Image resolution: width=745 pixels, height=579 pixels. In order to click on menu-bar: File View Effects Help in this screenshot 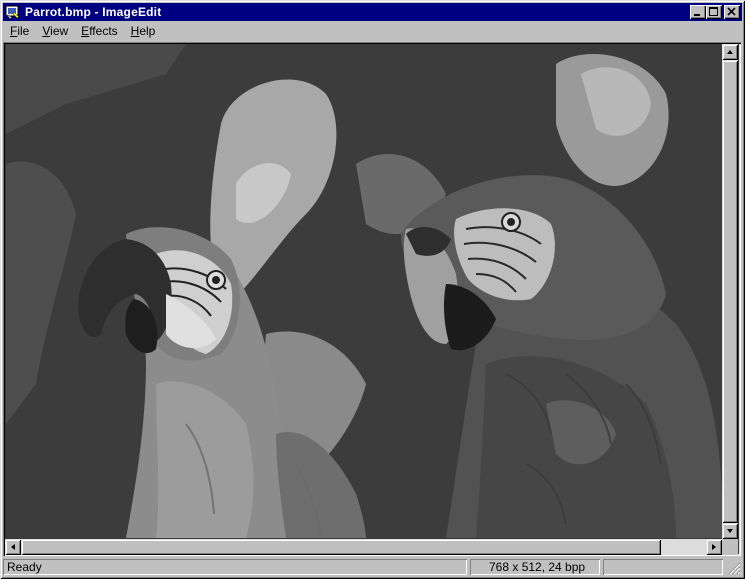, I will do `click(372, 31)`.